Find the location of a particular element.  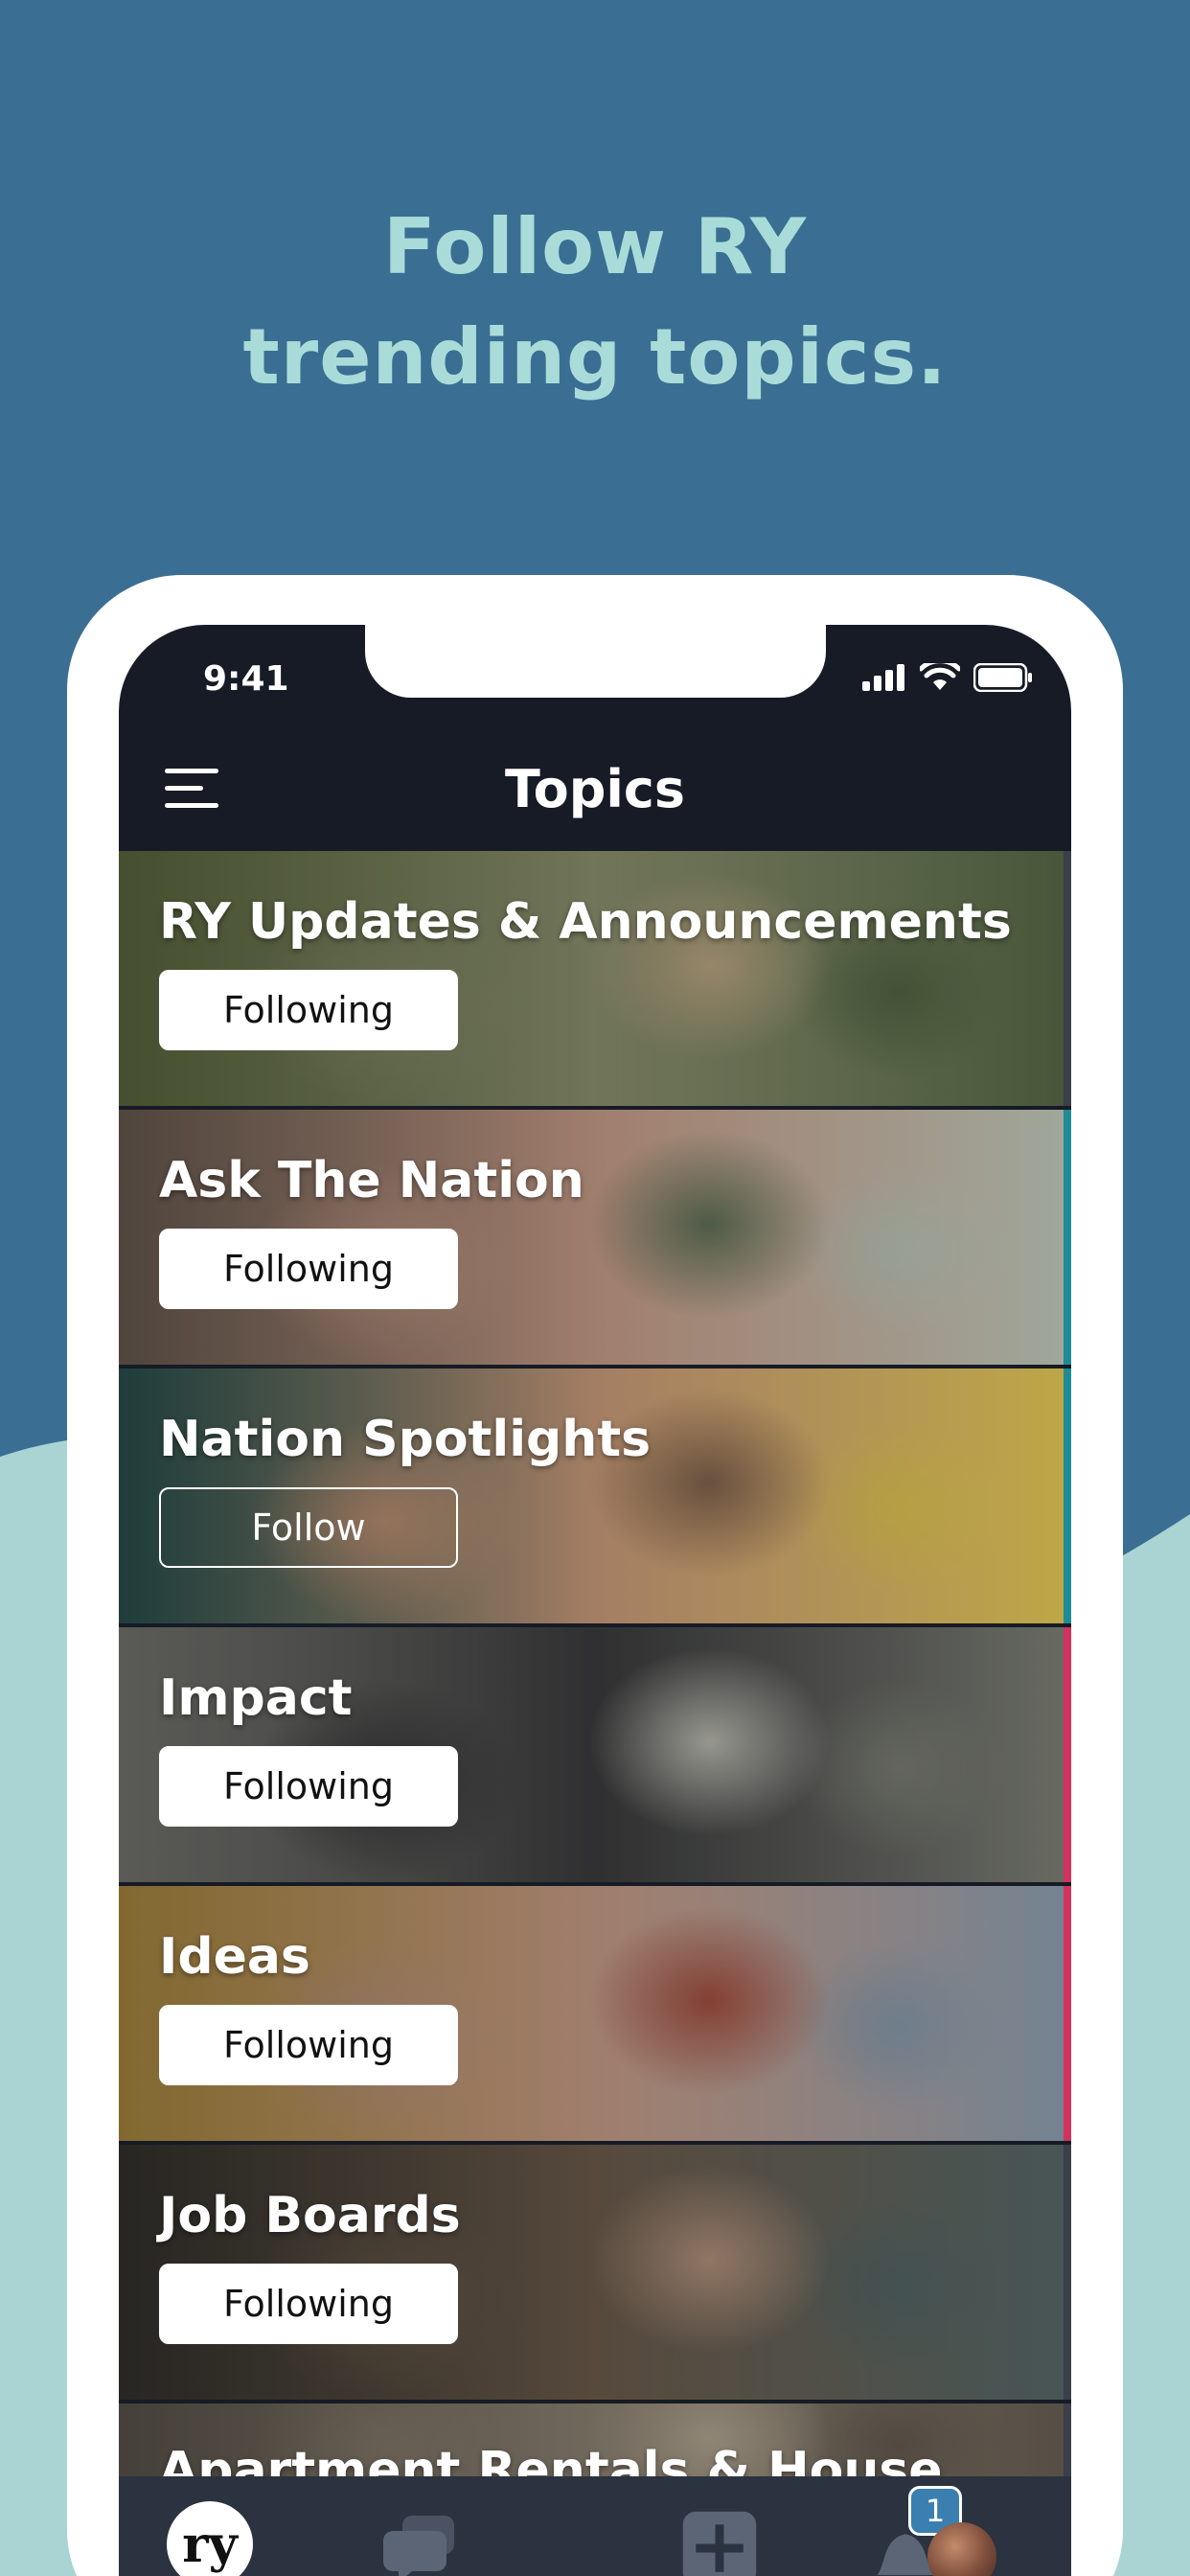

topic-row: Apartment Rentals & House is located at coordinates (595, 2442).